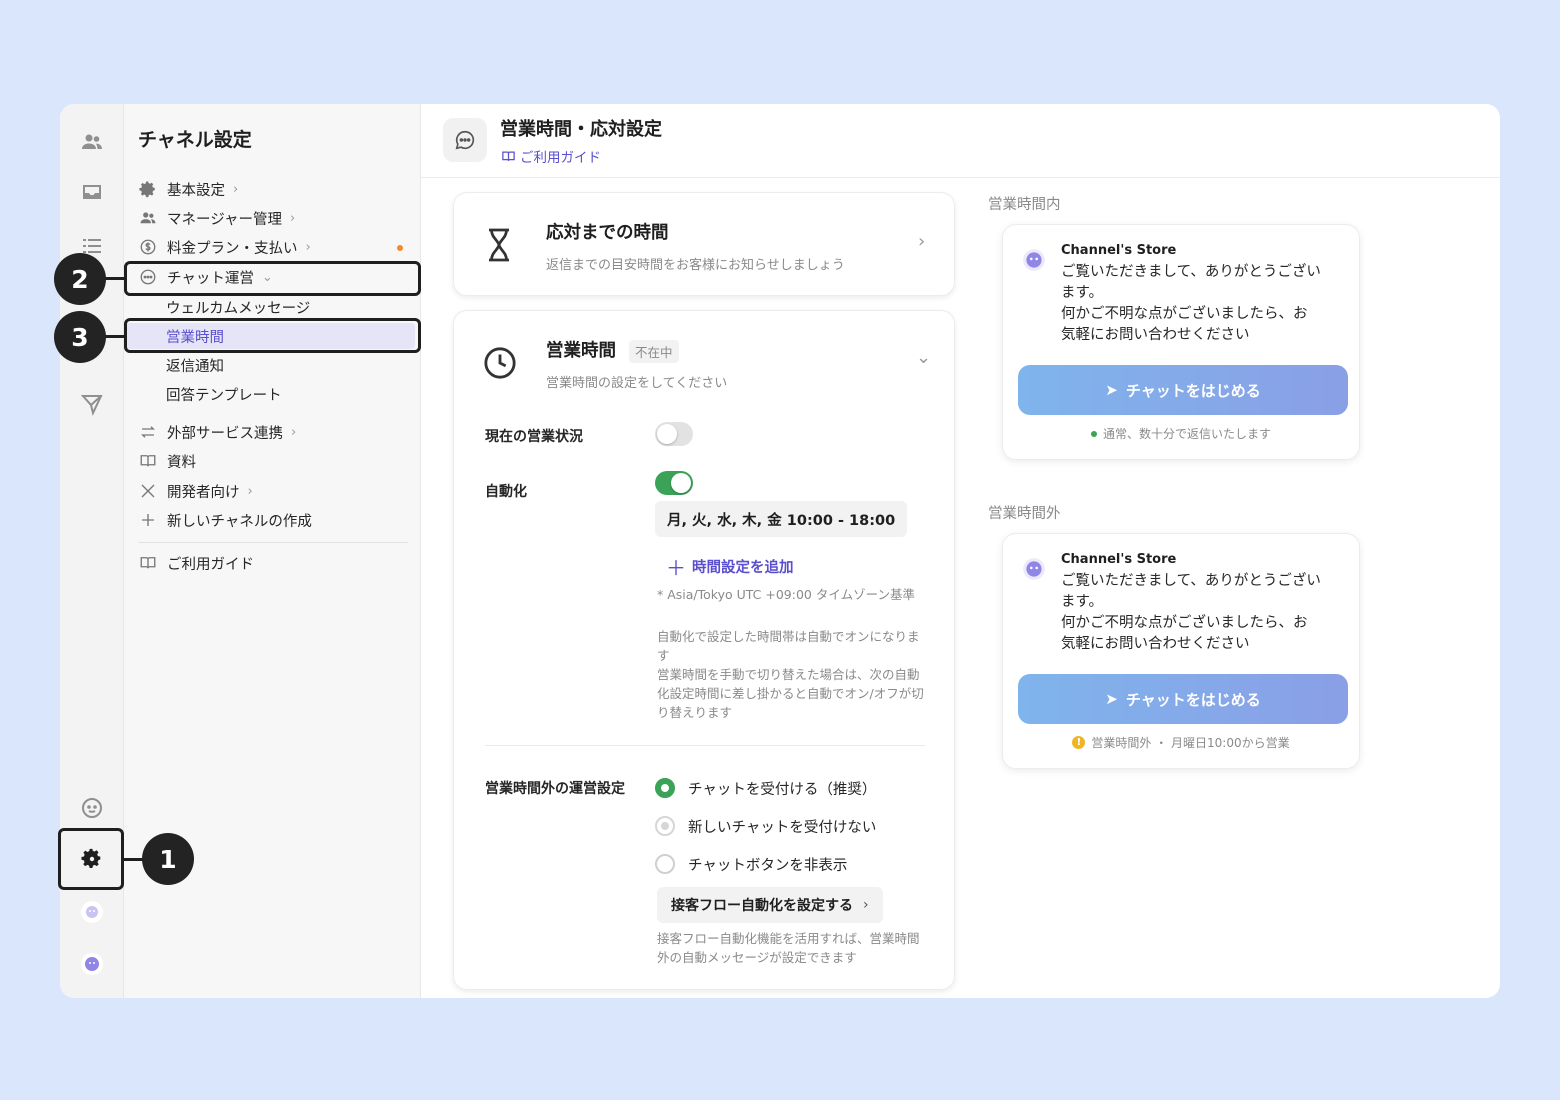  I want to click on callout-number-1: 1, so click(168, 859).